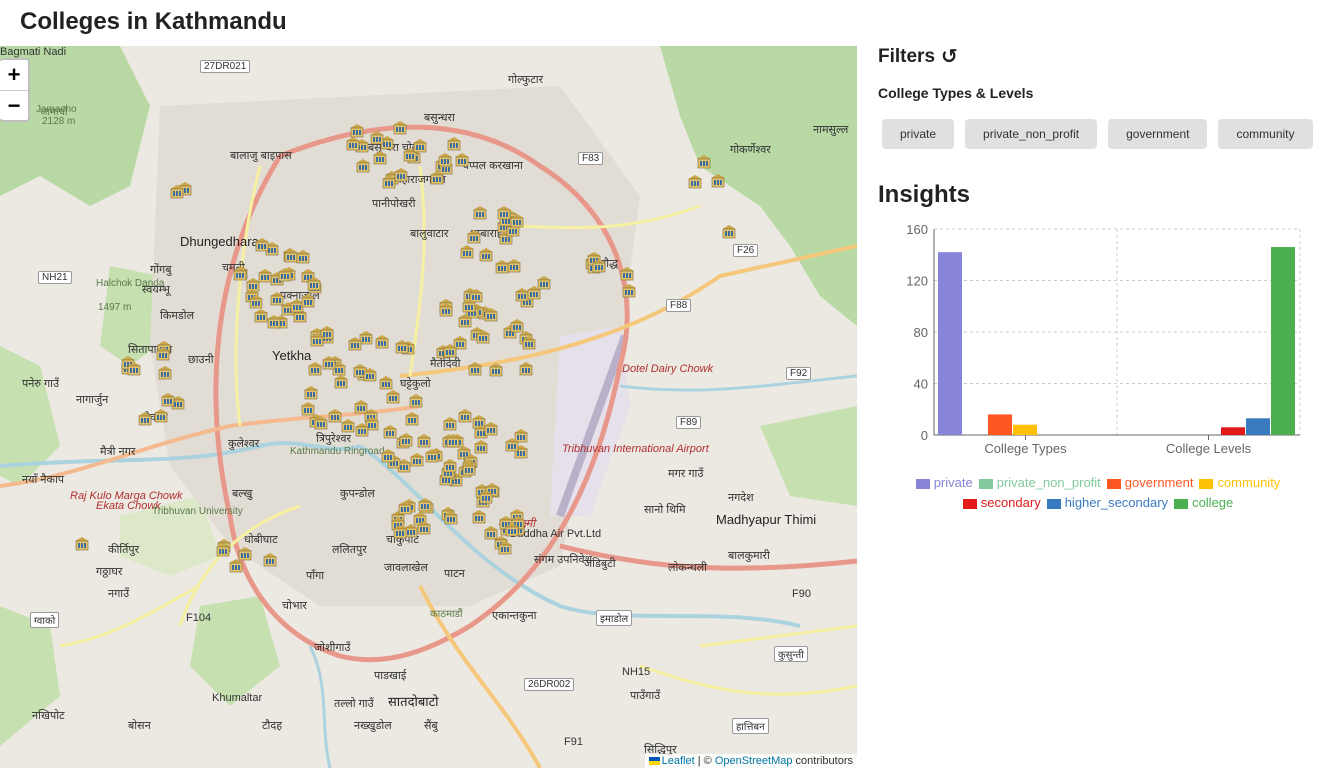 This screenshot has width=1337, height=768. Describe the element at coordinates (14, 75) in the screenshot. I see `zoom-in-button: +` at that location.